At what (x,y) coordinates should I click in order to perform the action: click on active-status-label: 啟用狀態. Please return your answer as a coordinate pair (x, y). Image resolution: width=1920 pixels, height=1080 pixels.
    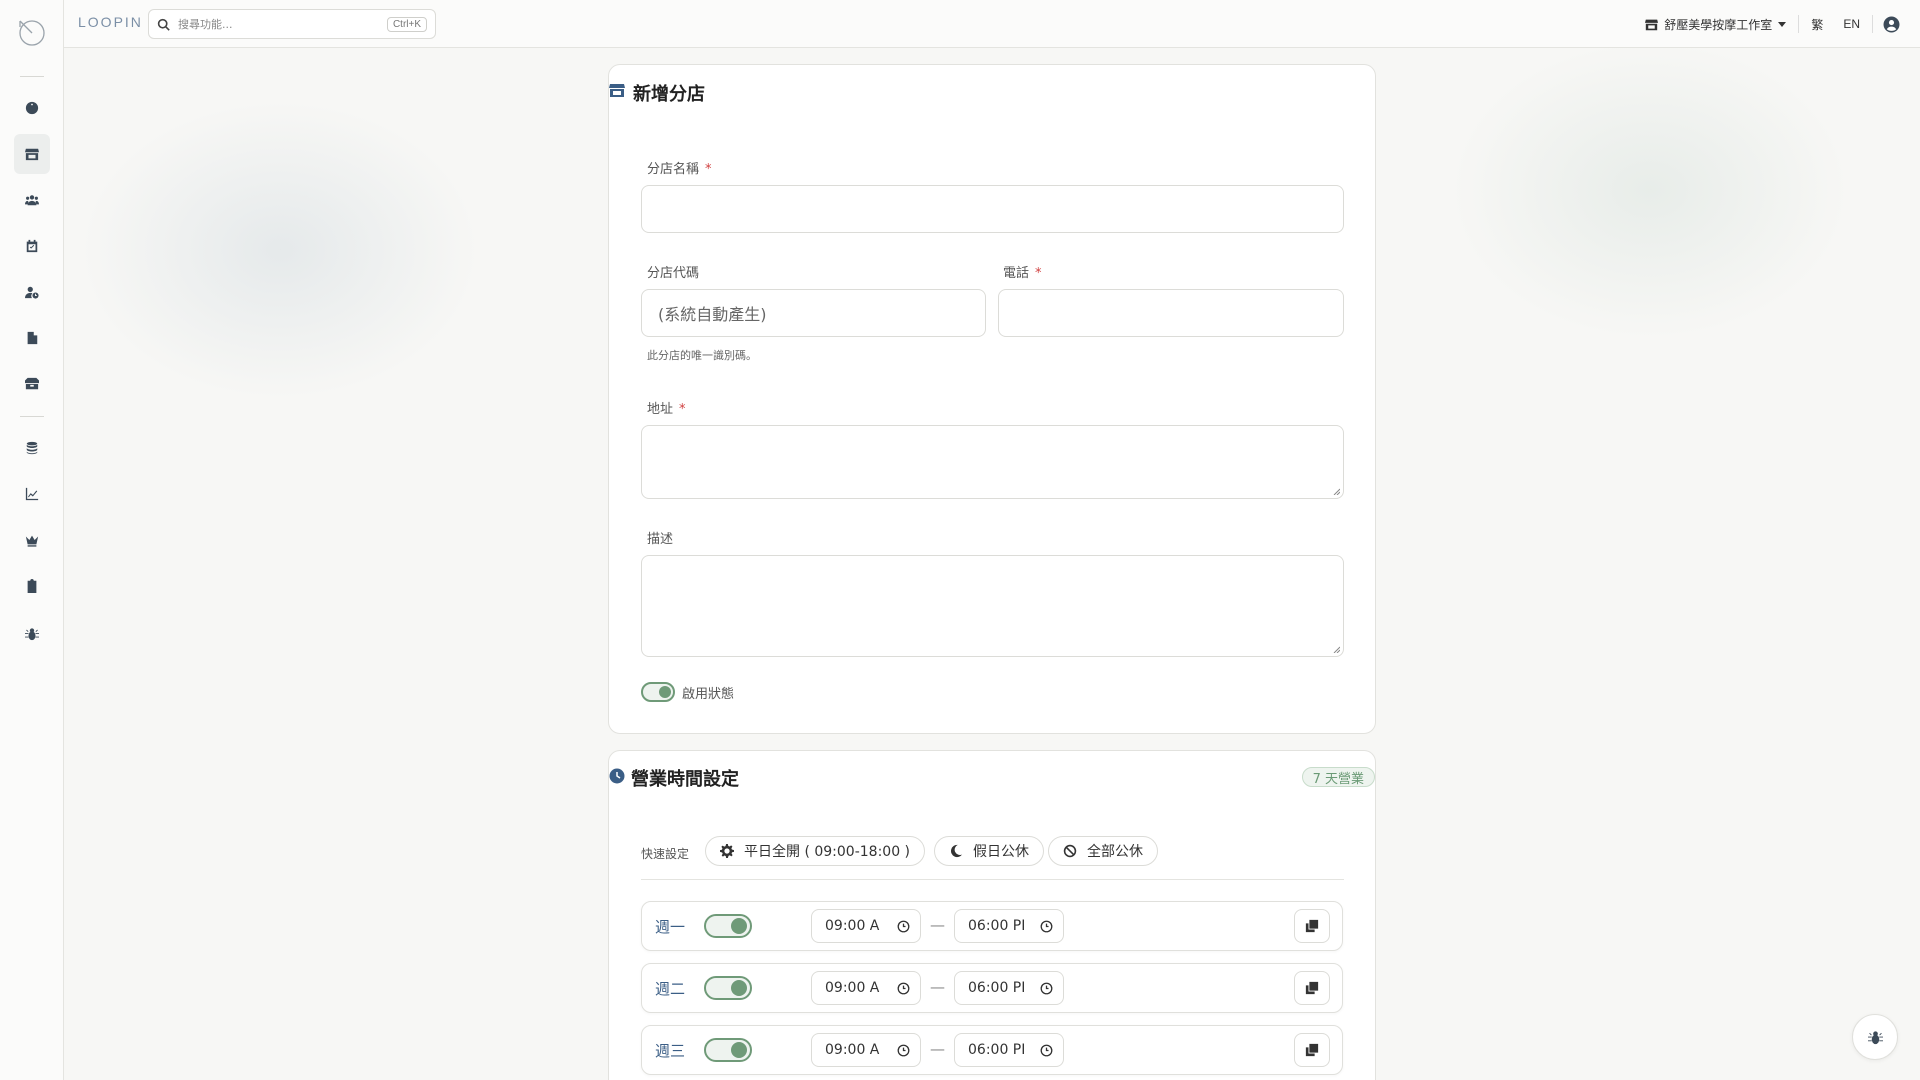
    Looking at the image, I should click on (708, 694).